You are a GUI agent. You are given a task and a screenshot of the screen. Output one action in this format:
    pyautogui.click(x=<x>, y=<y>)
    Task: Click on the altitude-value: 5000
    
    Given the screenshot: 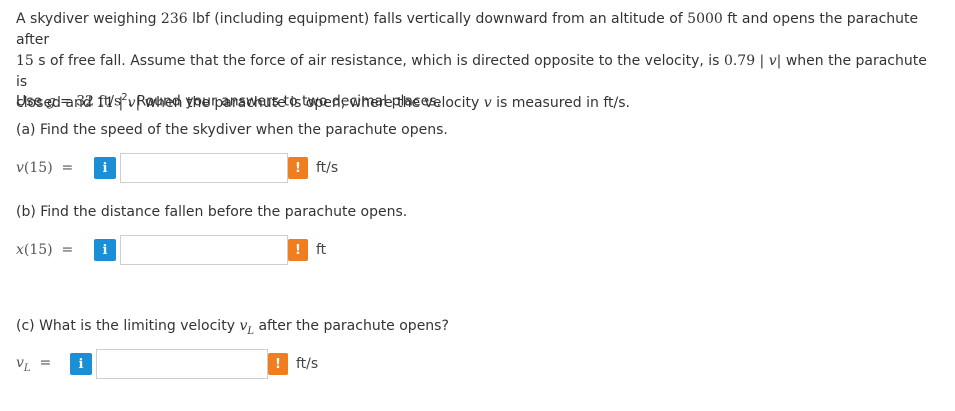 What is the action you would take?
    pyautogui.click(x=705, y=19)
    